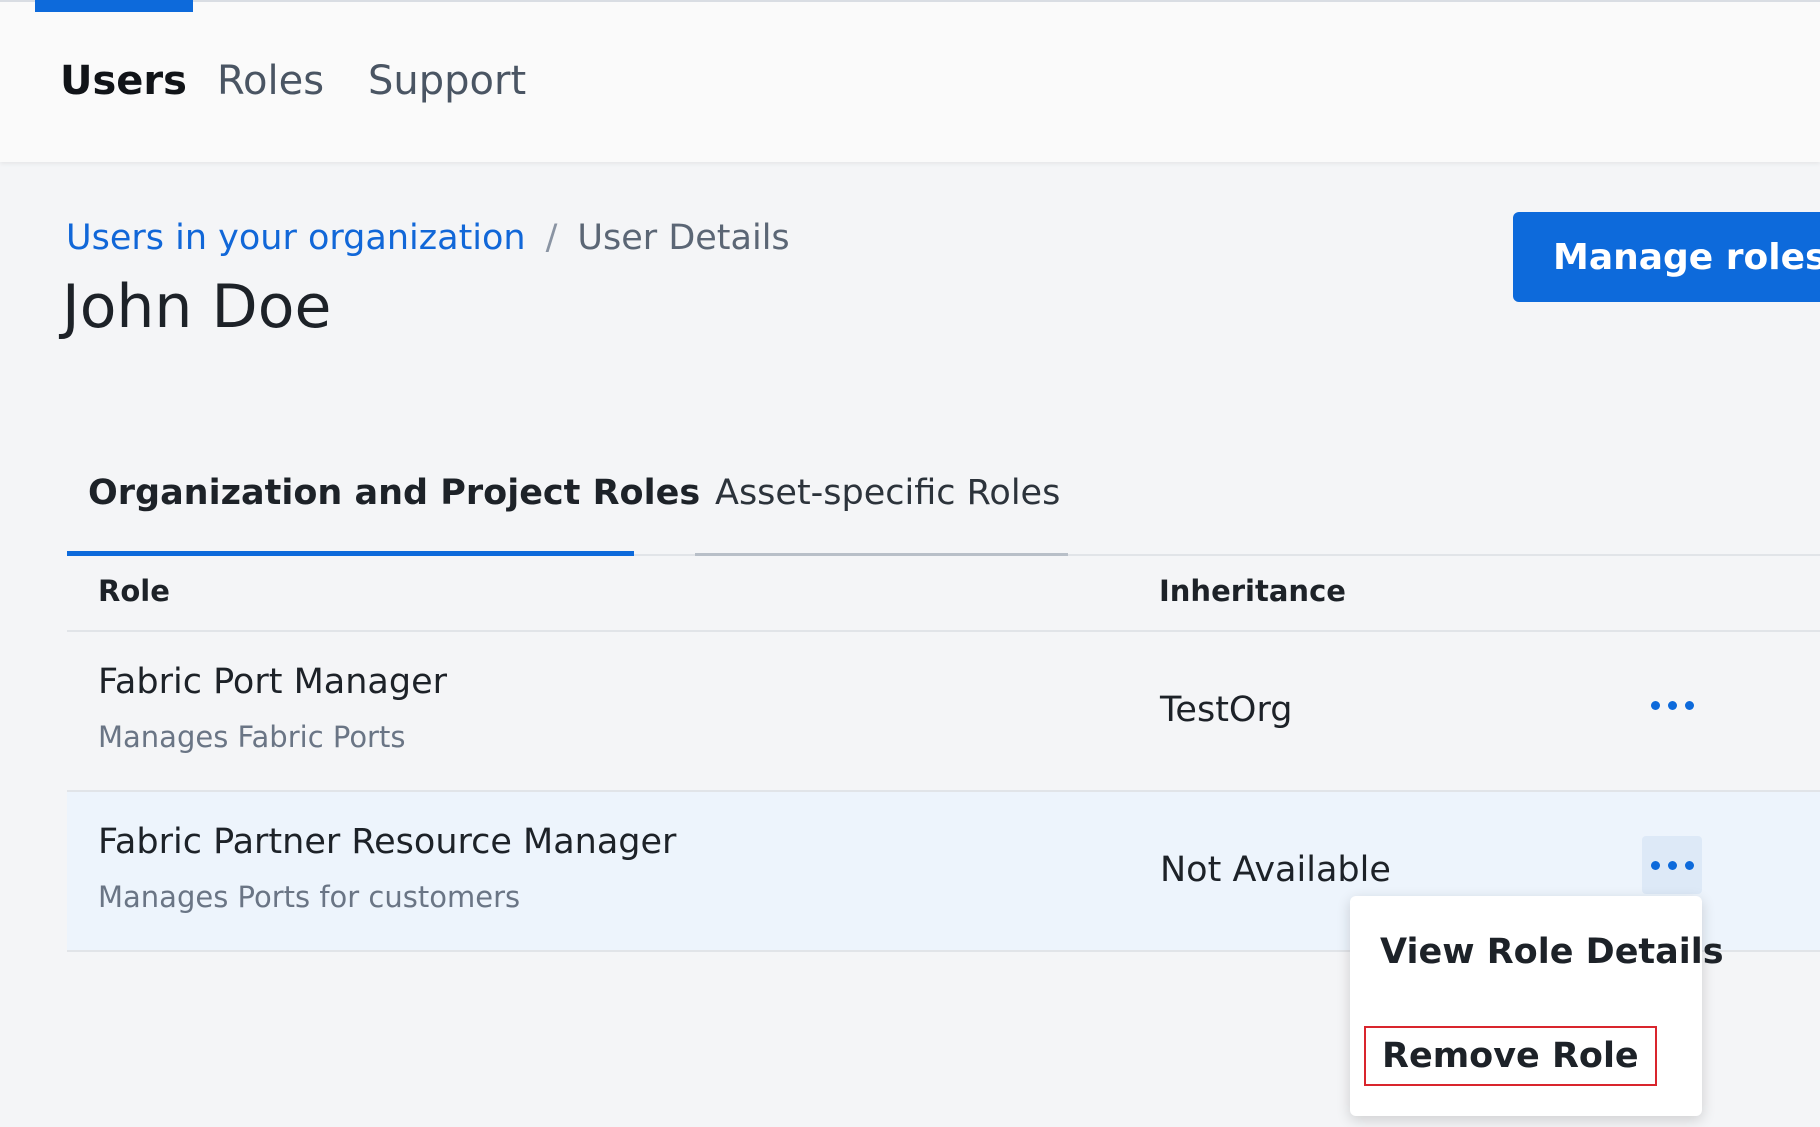 The width and height of the screenshot is (1820, 1127). Describe the element at coordinates (1537, 1006) in the screenshot. I see `row-actions-menu: View Role Details Remove Role` at that location.